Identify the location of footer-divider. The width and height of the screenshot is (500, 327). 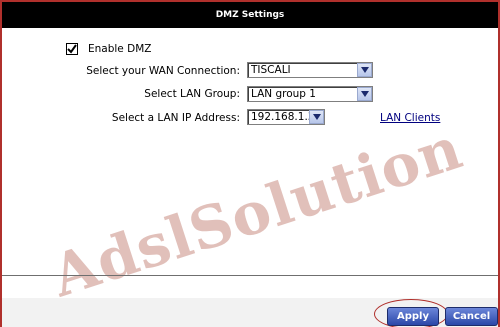
(250, 275).